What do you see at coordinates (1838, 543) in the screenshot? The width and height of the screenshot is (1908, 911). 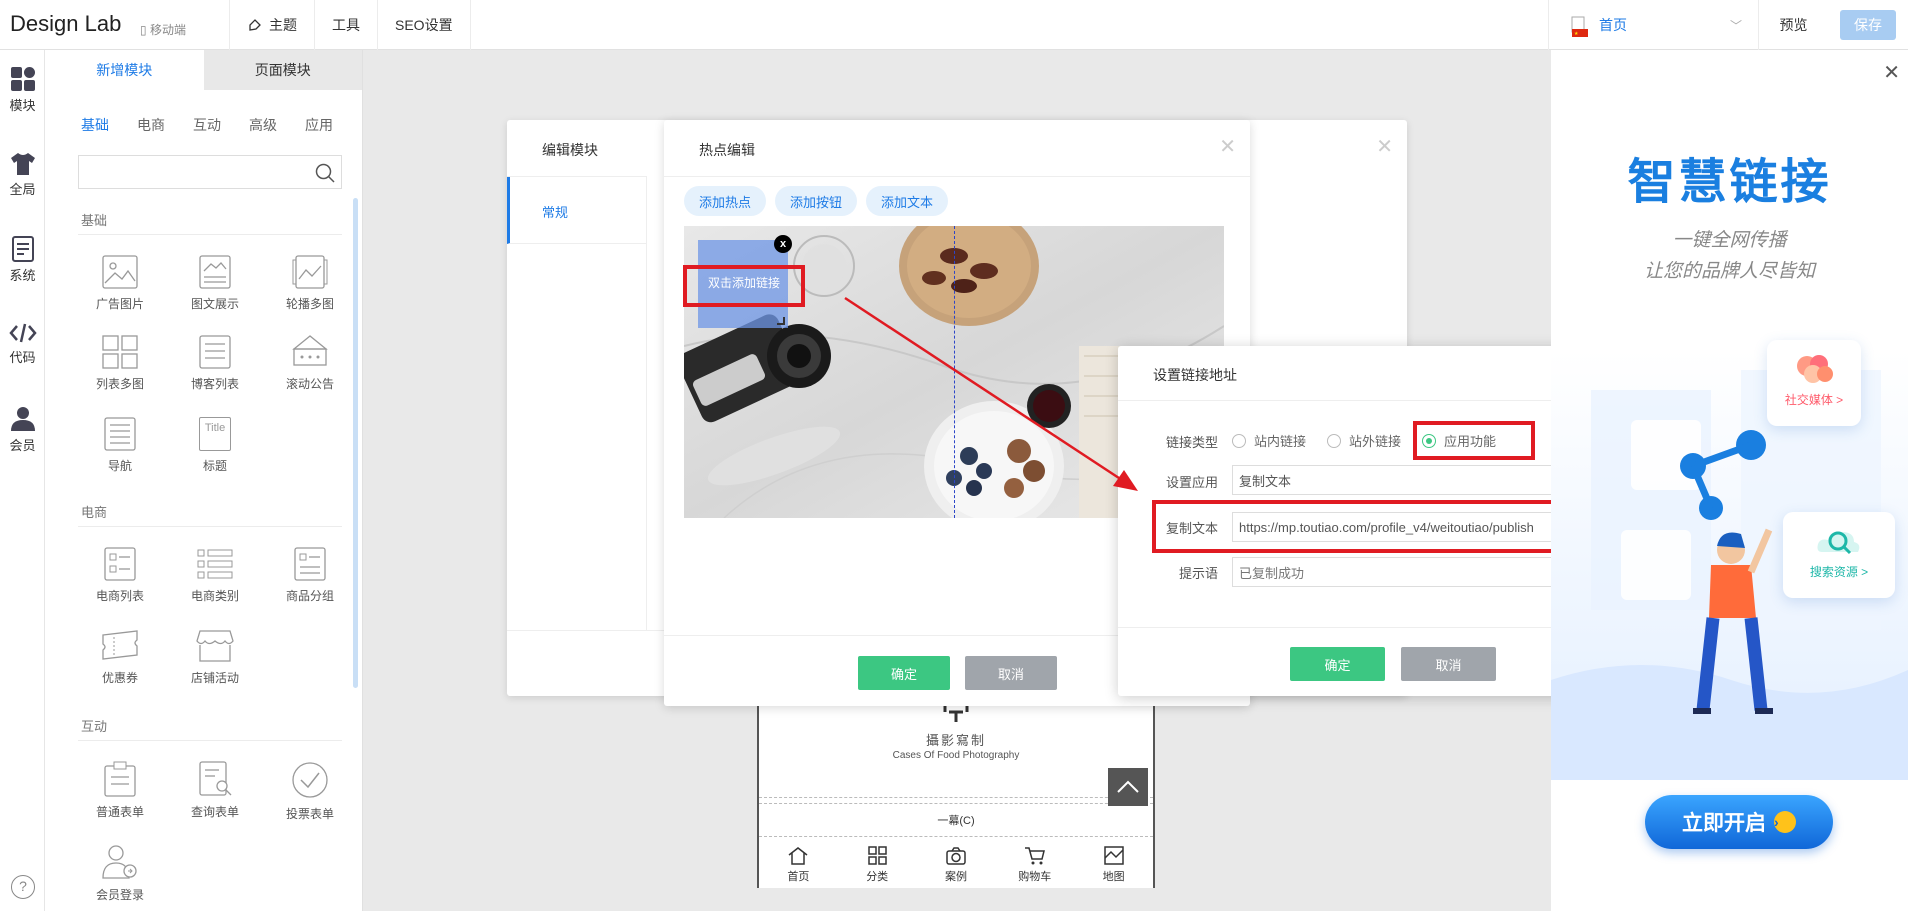 I see `search-cloud-icon` at bounding box center [1838, 543].